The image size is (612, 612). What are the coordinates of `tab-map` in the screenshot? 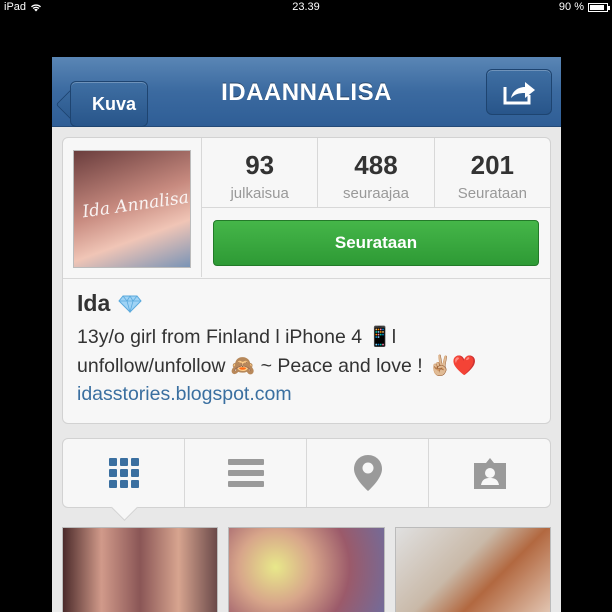 It's located at (368, 473).